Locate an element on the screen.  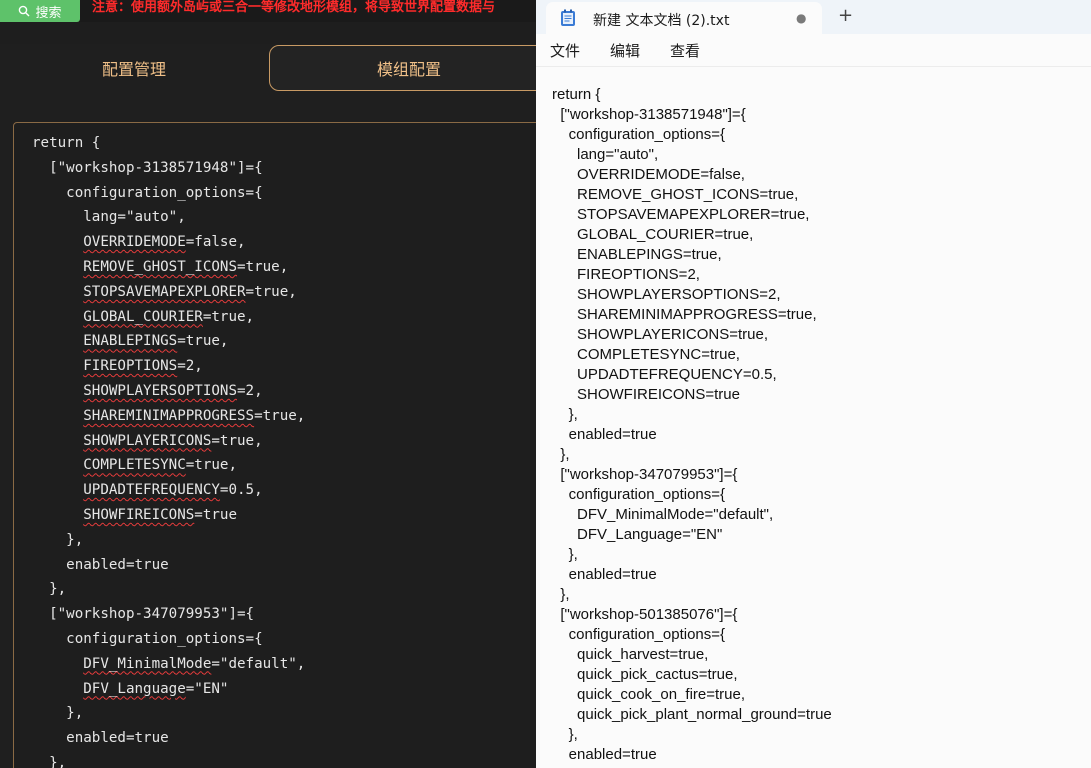
tab-config-management: 配置管理 is located at coordinates (134, 68).